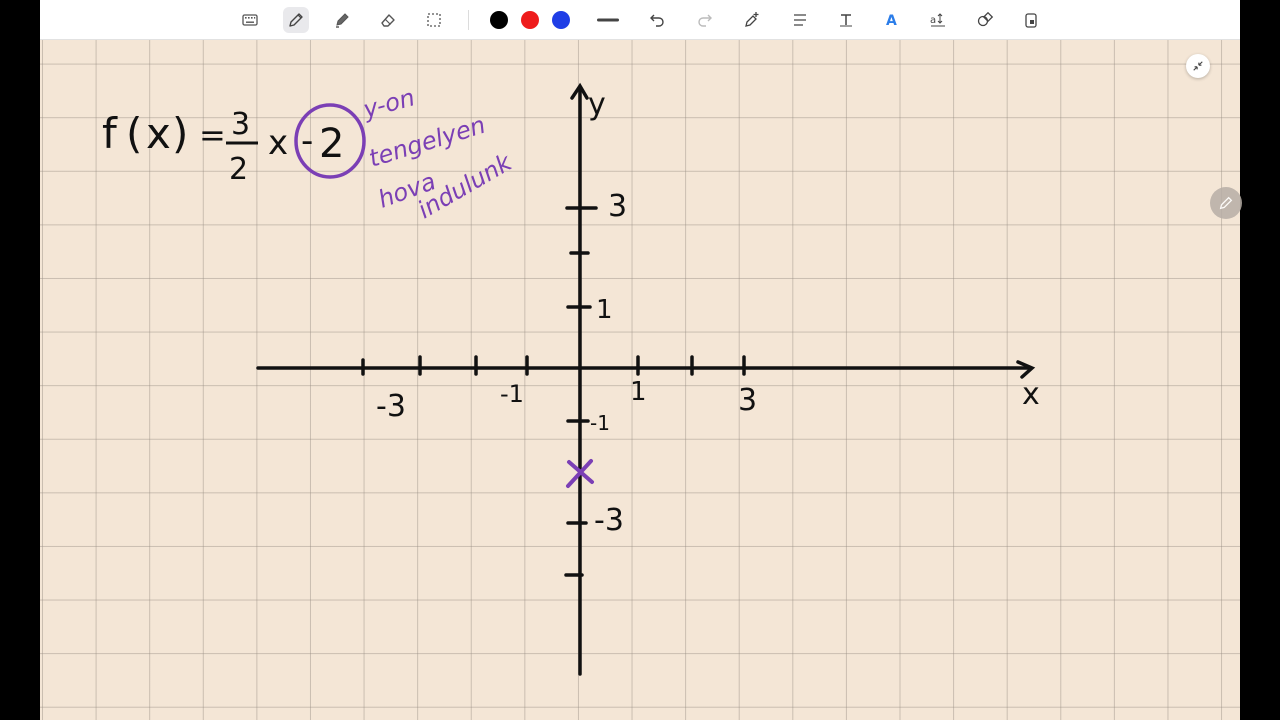 The image size is (1280, 720). I want to click on formula-f: f, so click(110, 133).